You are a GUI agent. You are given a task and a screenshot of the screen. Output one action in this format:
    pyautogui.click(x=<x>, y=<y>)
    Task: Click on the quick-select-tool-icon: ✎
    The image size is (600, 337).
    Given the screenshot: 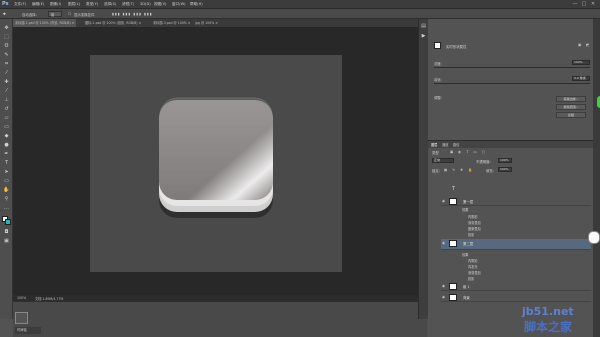 What is the action you would take?
    pyautogui.click(x=6, y=55)
    